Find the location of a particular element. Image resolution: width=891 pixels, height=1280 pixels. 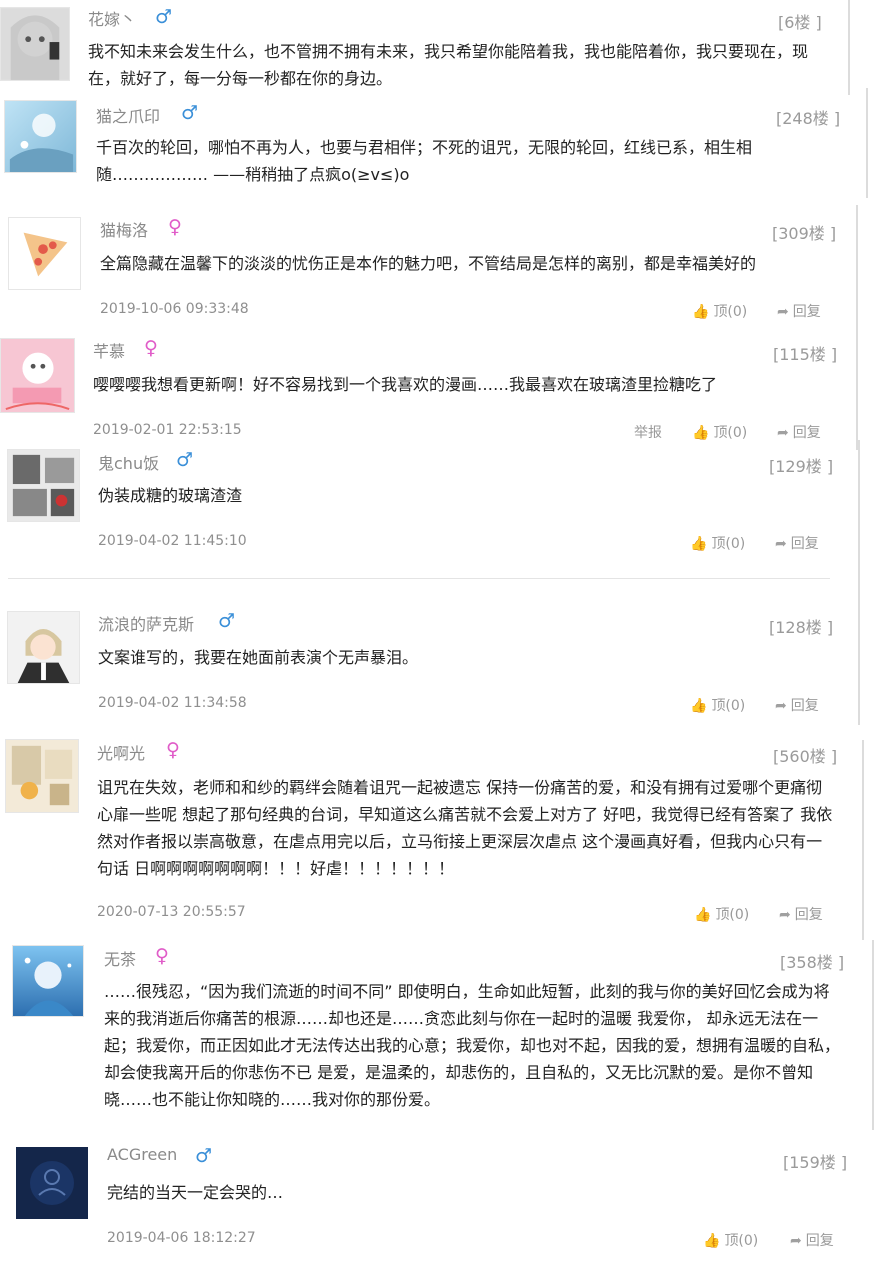

username: 猫之爪印 is located at coordinates (128, 115).